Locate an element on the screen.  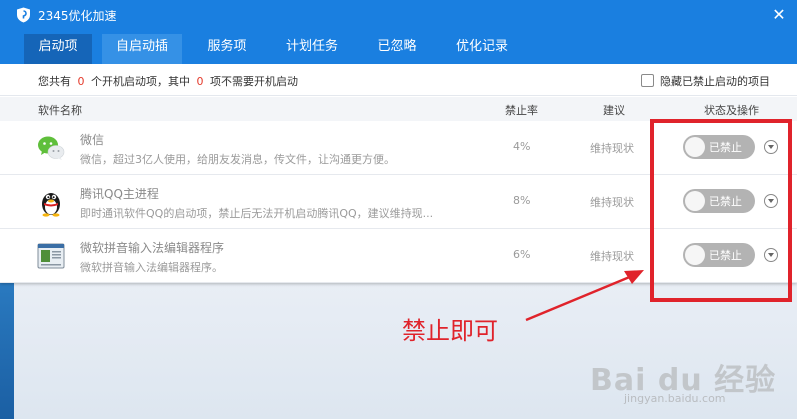
summary-suffix: 项不需要开机启动 is located at coordinates (254, 81).